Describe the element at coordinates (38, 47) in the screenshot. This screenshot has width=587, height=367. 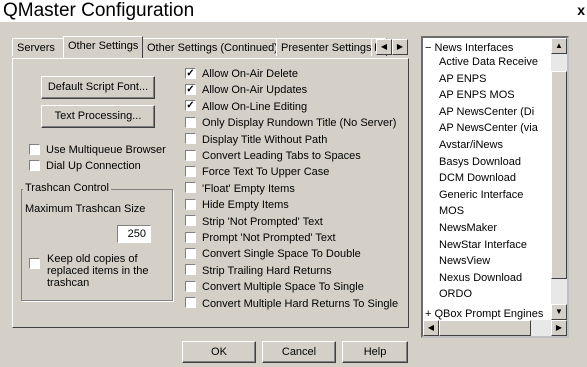
I see `tab-servers: Servers` at that location.